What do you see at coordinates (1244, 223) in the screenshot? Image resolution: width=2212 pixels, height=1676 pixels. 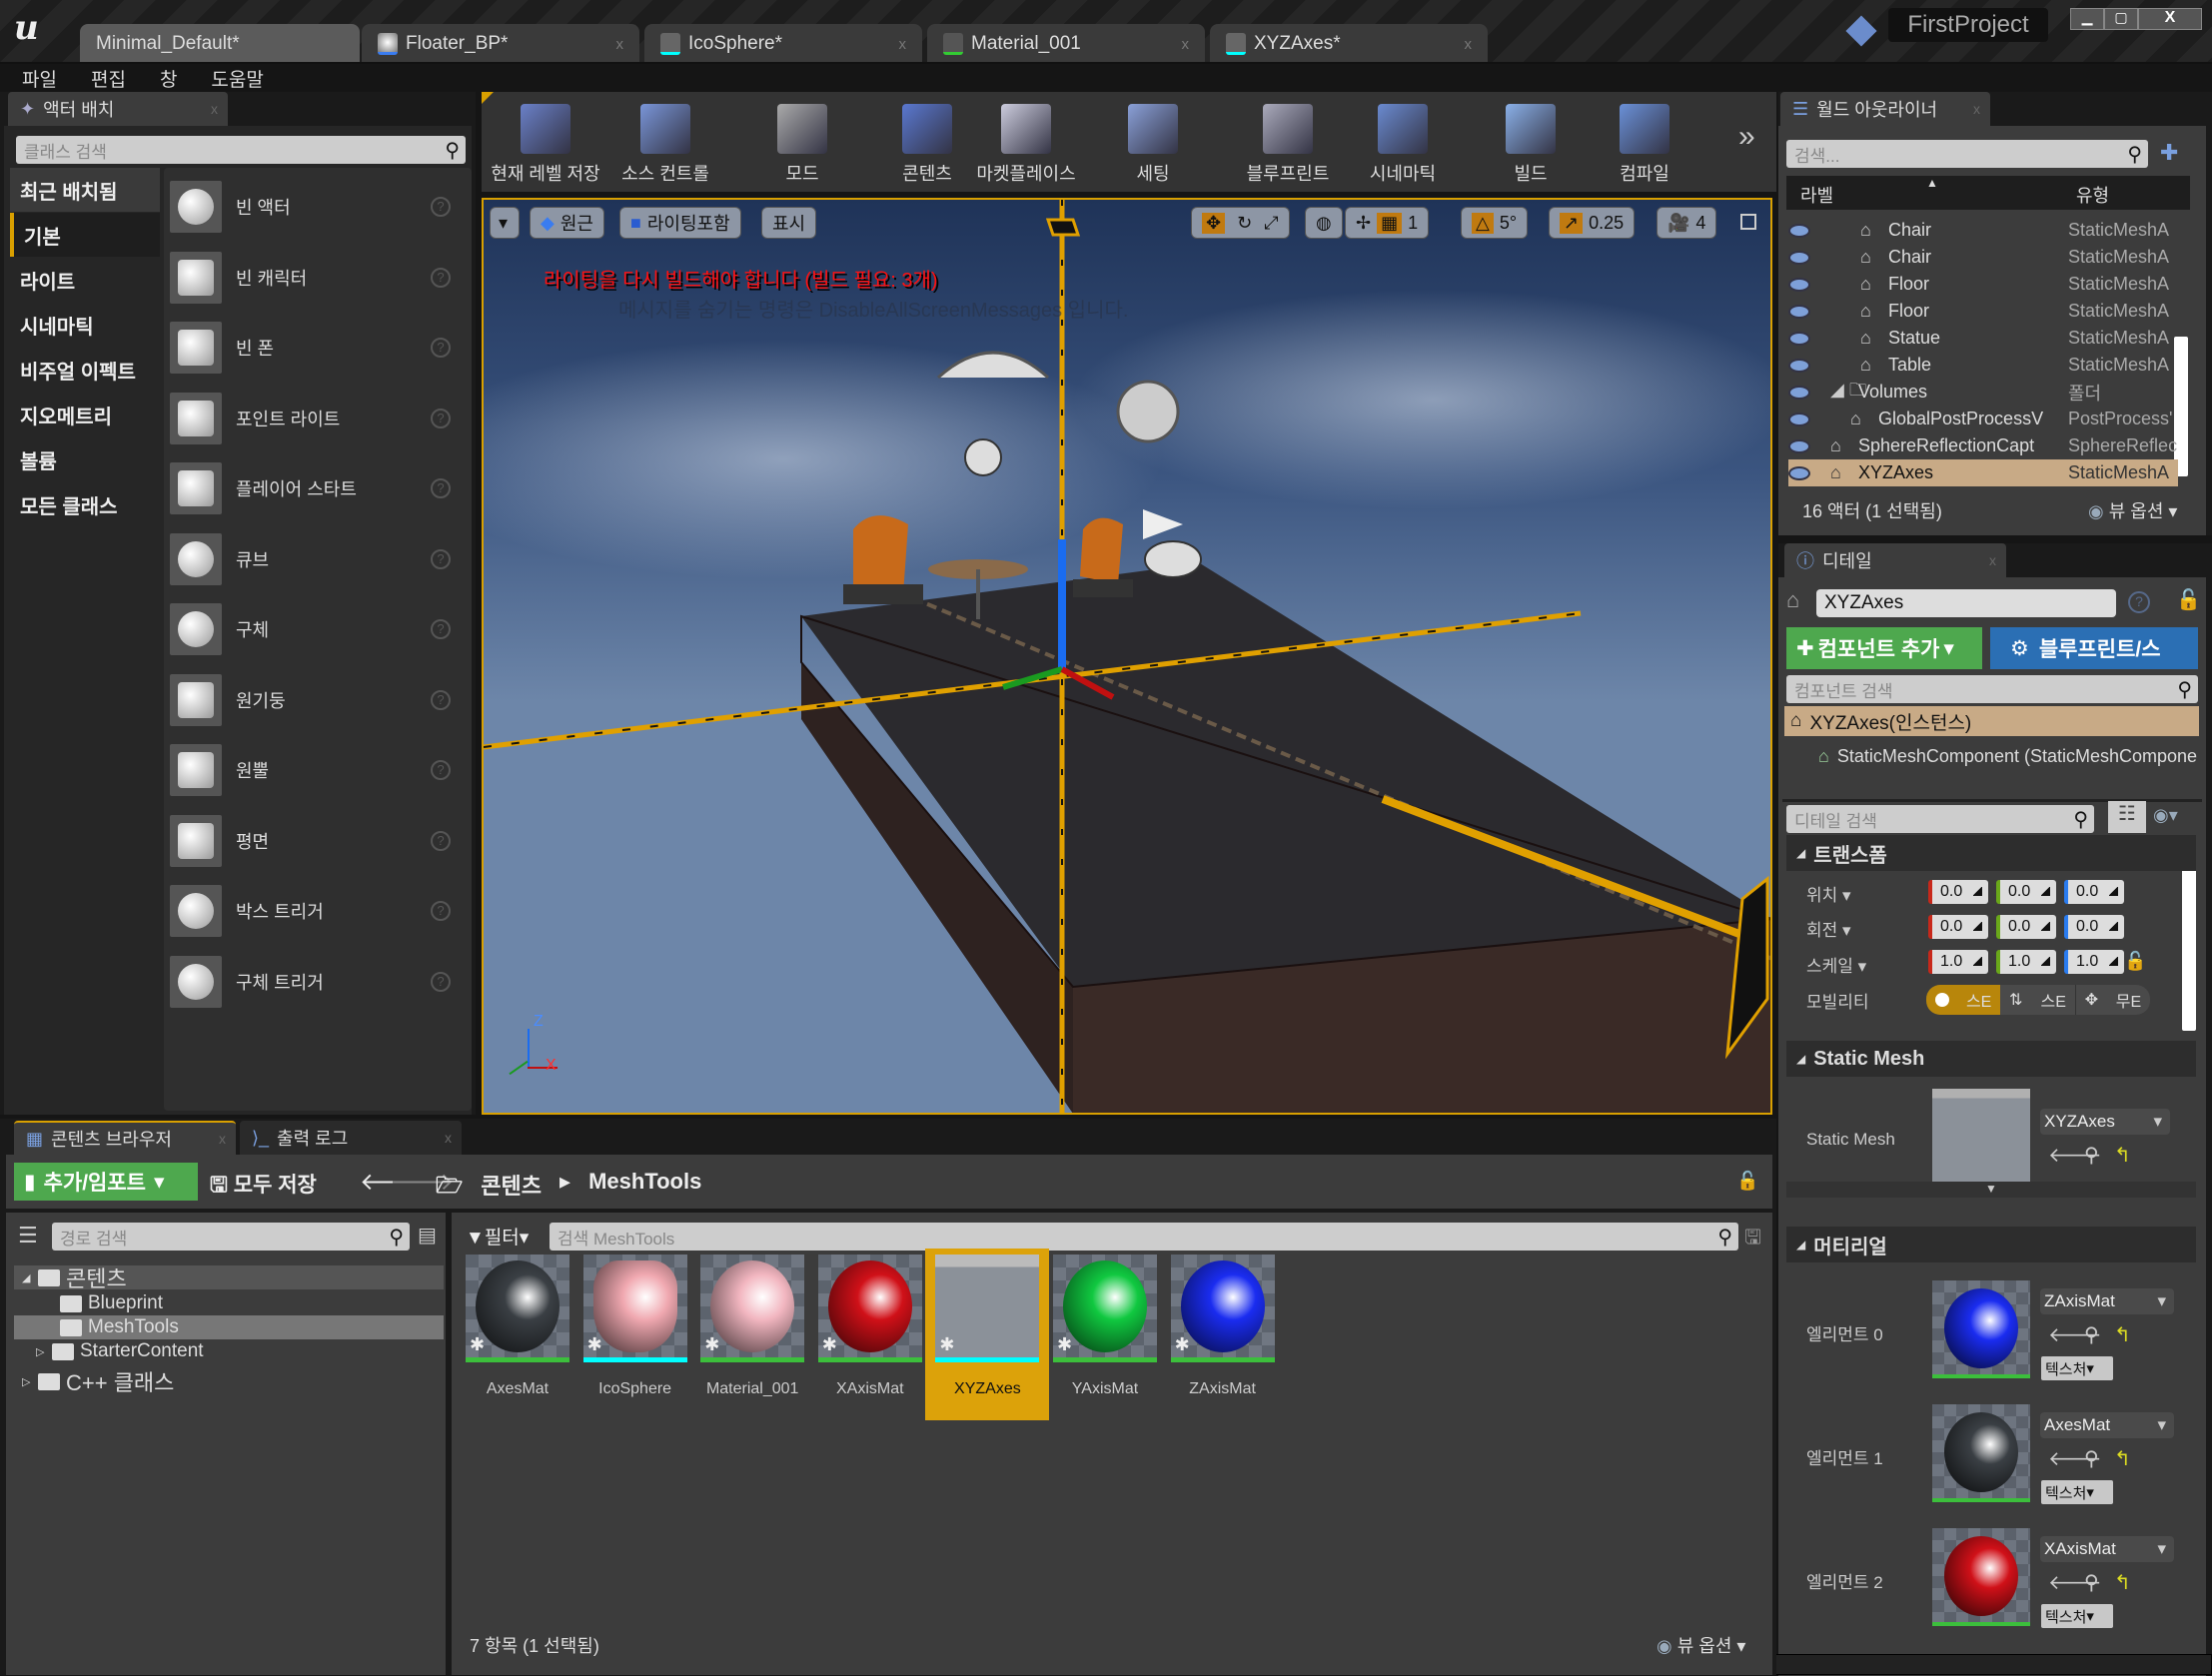 I see `rotate-icon: ↻` at bounding box center [1244, 223].